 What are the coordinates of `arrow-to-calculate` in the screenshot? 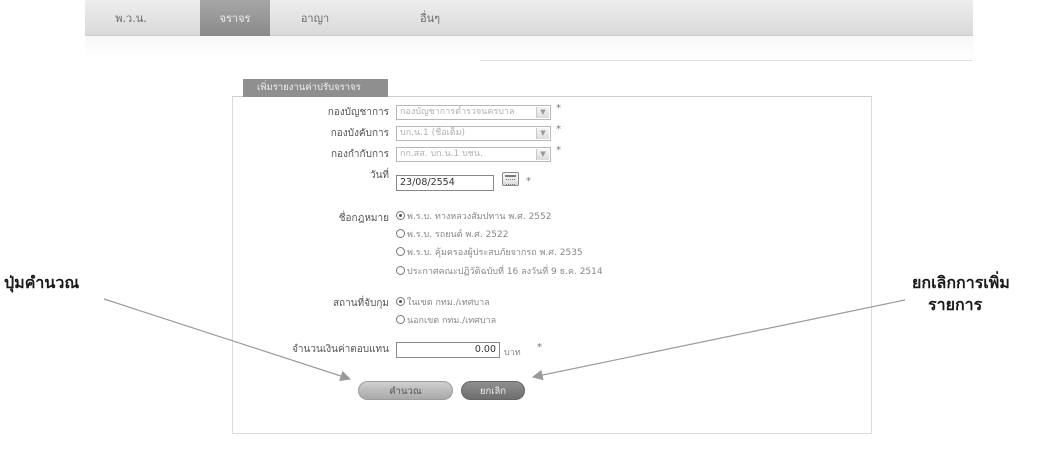 It's located at (227, 340).